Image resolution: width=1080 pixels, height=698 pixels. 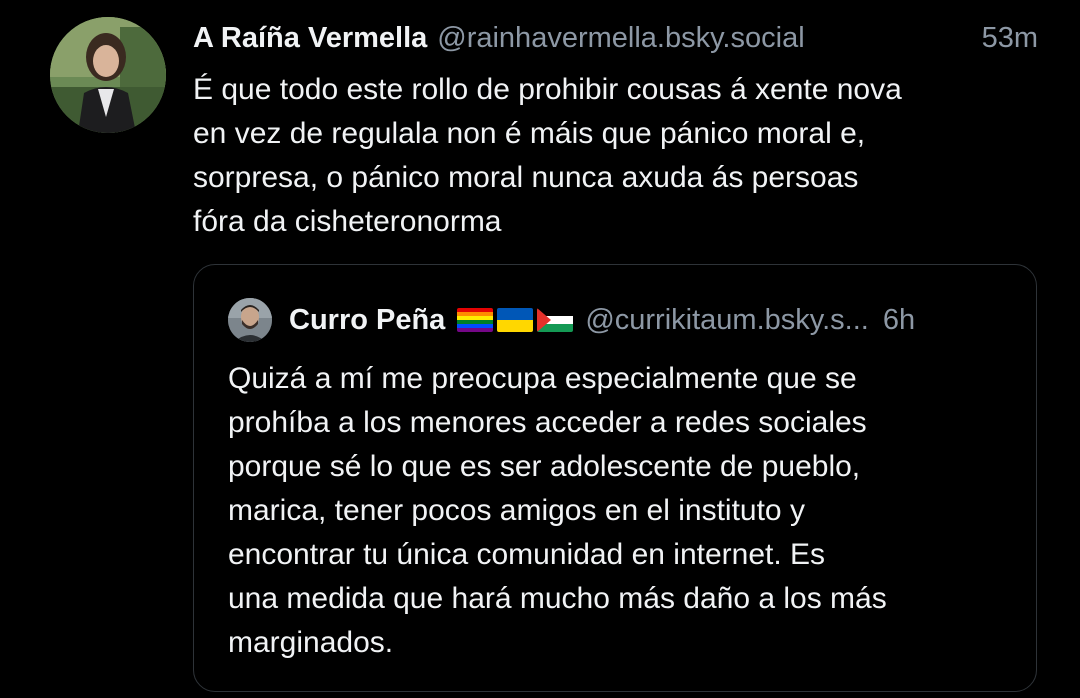 I want to click on author-display-name: A Raíña Vermella, so click(x=310, y=38).